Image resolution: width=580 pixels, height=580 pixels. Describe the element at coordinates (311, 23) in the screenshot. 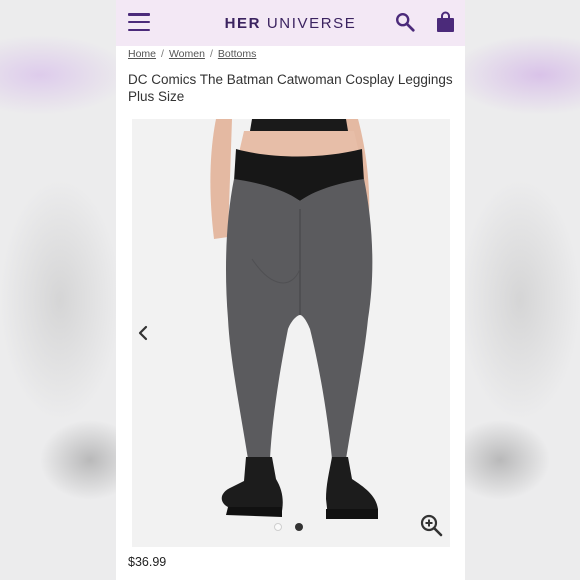

I see `logo-rest-text: UNIVERSE` at that location.